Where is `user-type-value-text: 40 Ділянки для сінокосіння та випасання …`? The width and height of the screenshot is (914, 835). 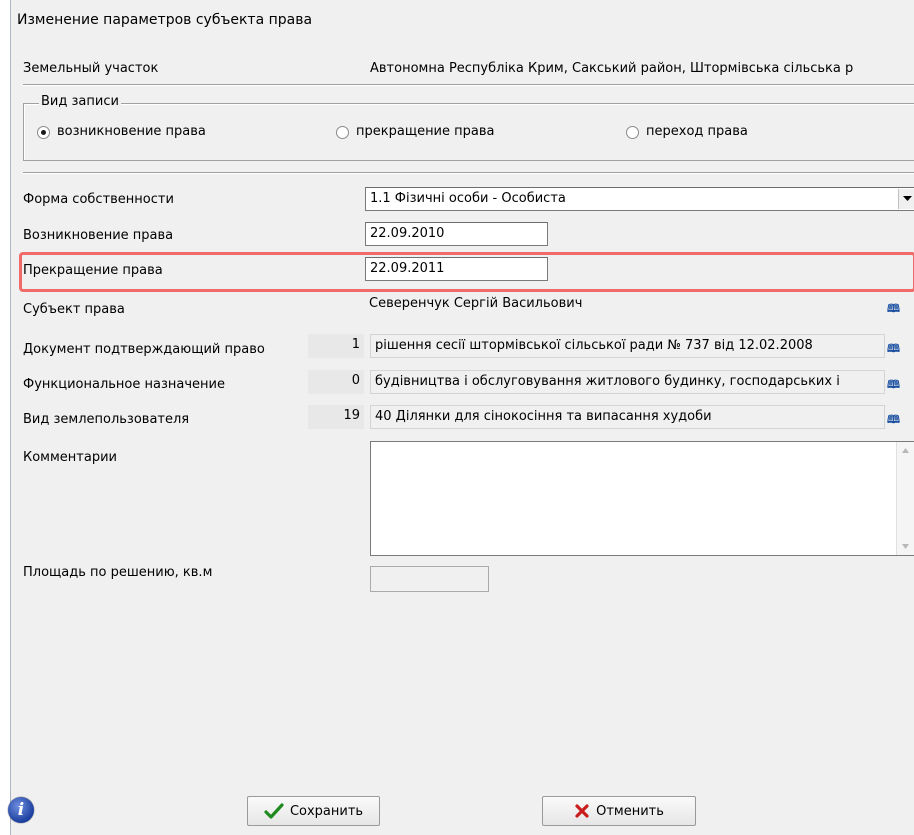 user-type-value-text: 40 Ділянки для сінокосіння та випасання … is located at coordinates (543, 416).